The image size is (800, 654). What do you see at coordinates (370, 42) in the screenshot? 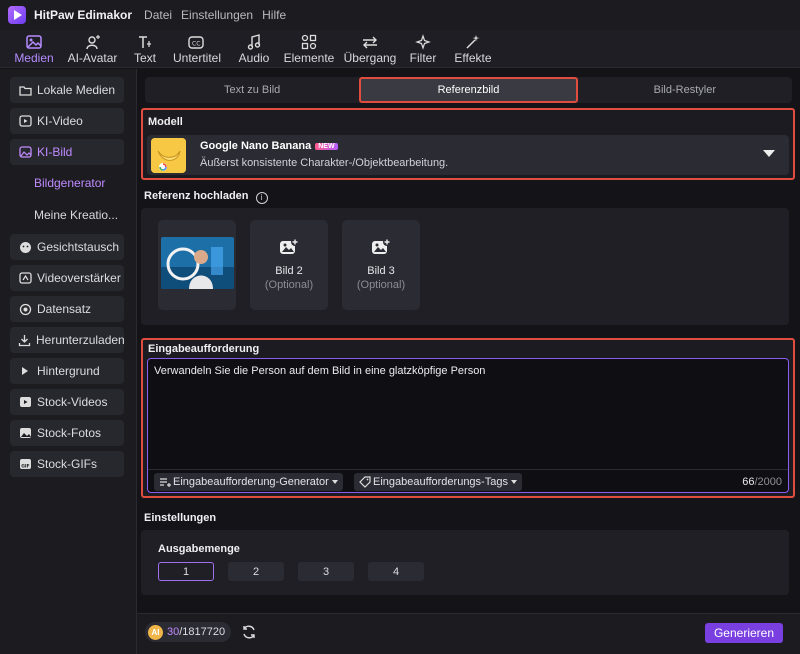
I see `transition-icon` at bounding box center [370, 42].